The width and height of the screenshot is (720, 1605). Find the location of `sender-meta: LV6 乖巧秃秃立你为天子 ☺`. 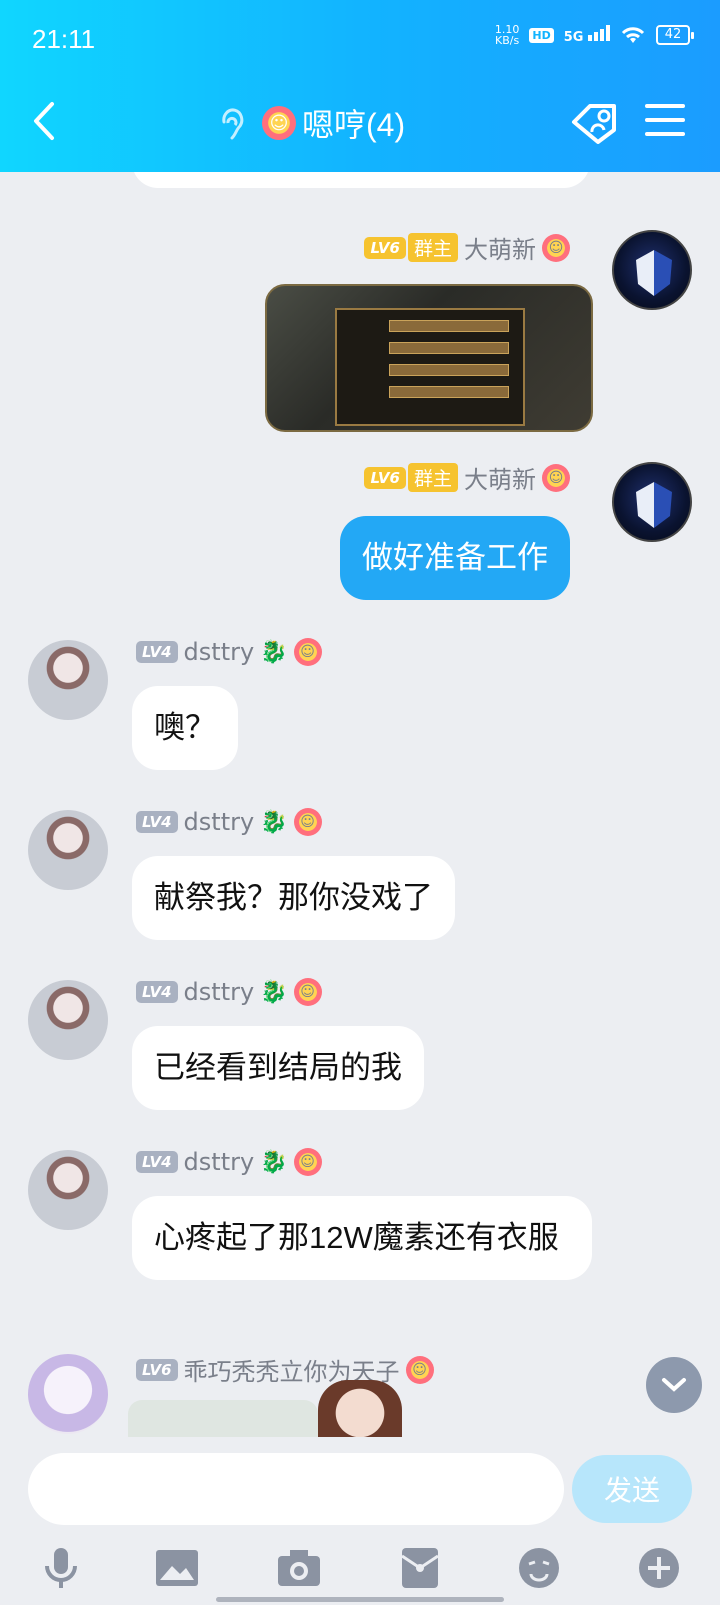

sender-meta: LV6 乖巧秃秃立你为天子 ☺ is located at coordinates (285, 1369).